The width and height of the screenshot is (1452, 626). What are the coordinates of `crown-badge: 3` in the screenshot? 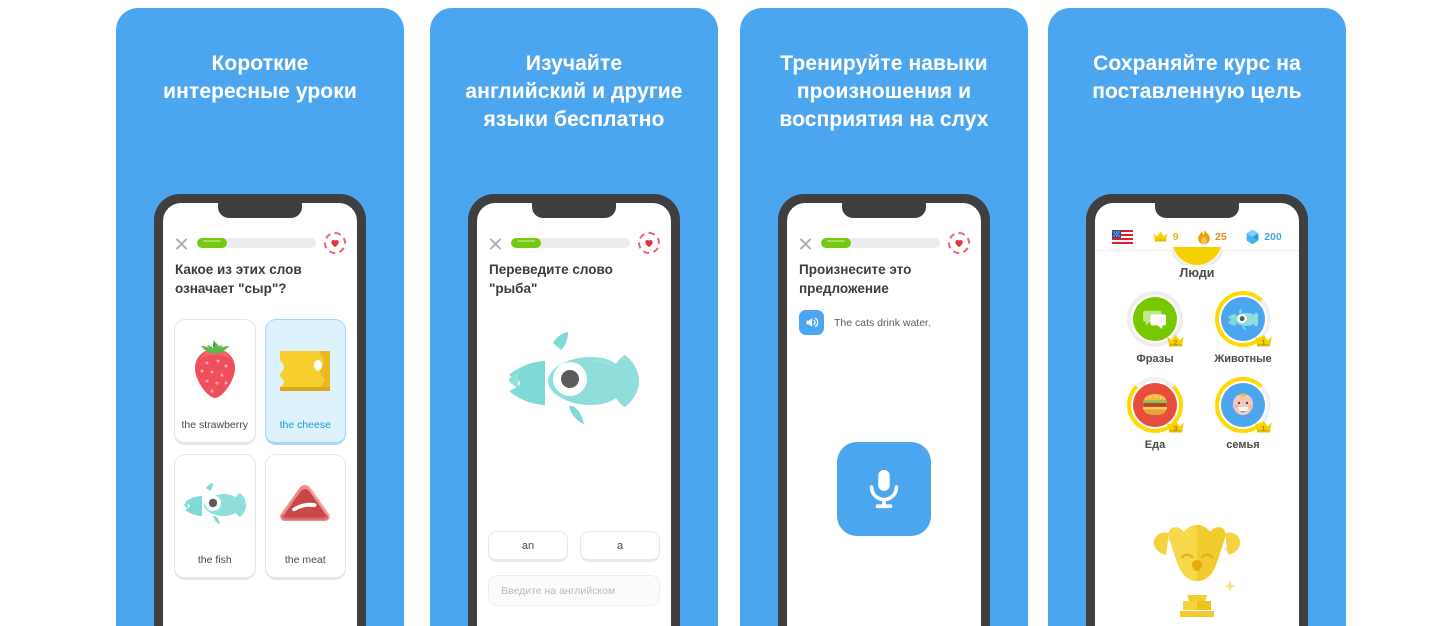 It's located at (1175, 426).